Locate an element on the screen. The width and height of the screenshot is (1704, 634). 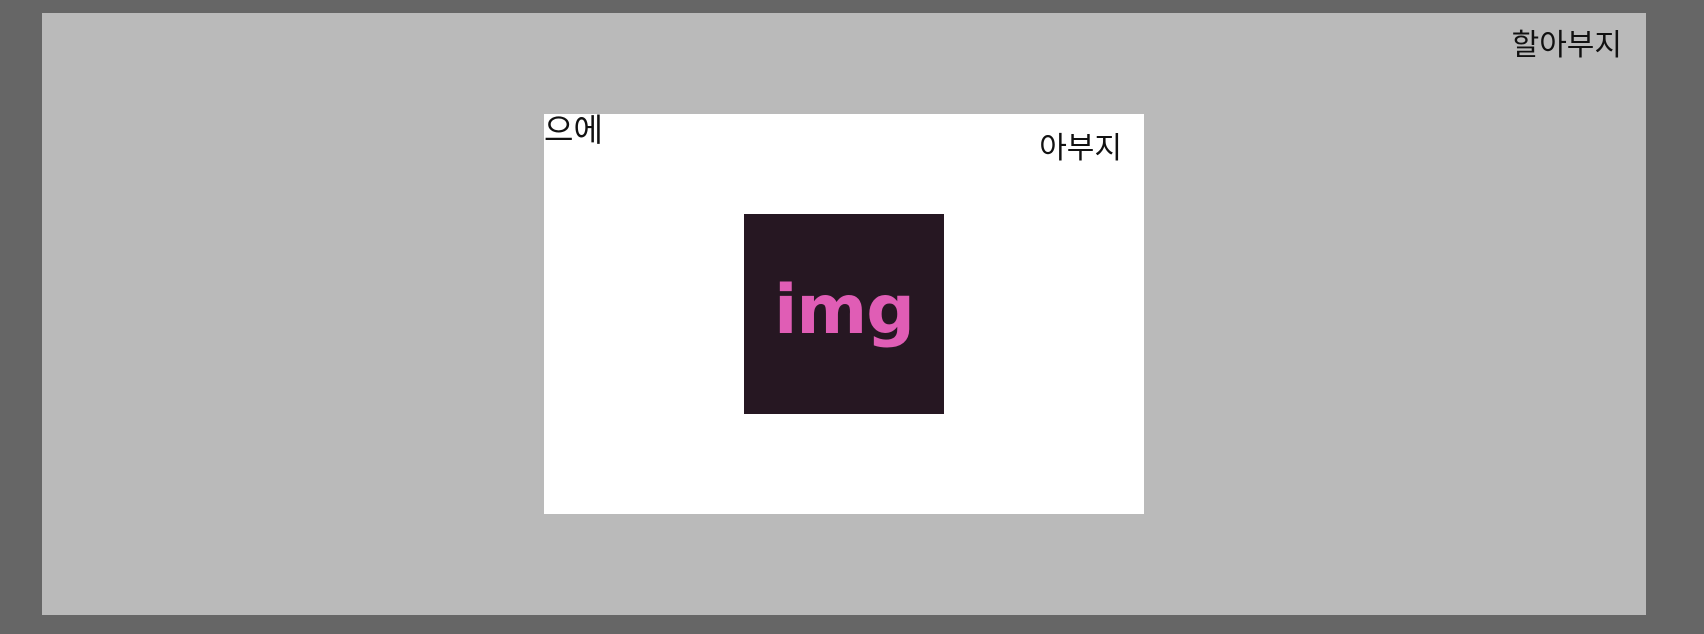
grandparent-label: 할아부지 is located at coordinates (1566, 45).